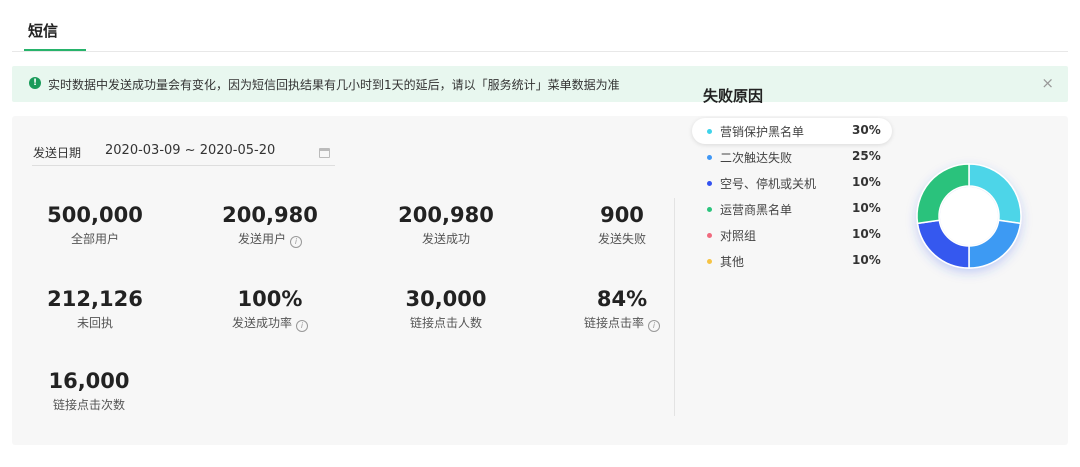 The height and width of the screenshot is (467, 1080). Describe the element at coordinates (261, 239) in the screenshot. I see `stat-label-text: 发送用户` at that location.